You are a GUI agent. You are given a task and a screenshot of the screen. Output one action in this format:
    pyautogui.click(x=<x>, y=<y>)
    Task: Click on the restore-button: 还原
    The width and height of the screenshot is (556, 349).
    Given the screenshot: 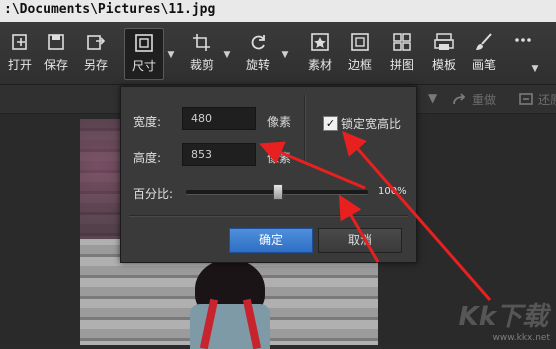 What is the action you would take?
    pyautogui.click(x=547, y=99)
    